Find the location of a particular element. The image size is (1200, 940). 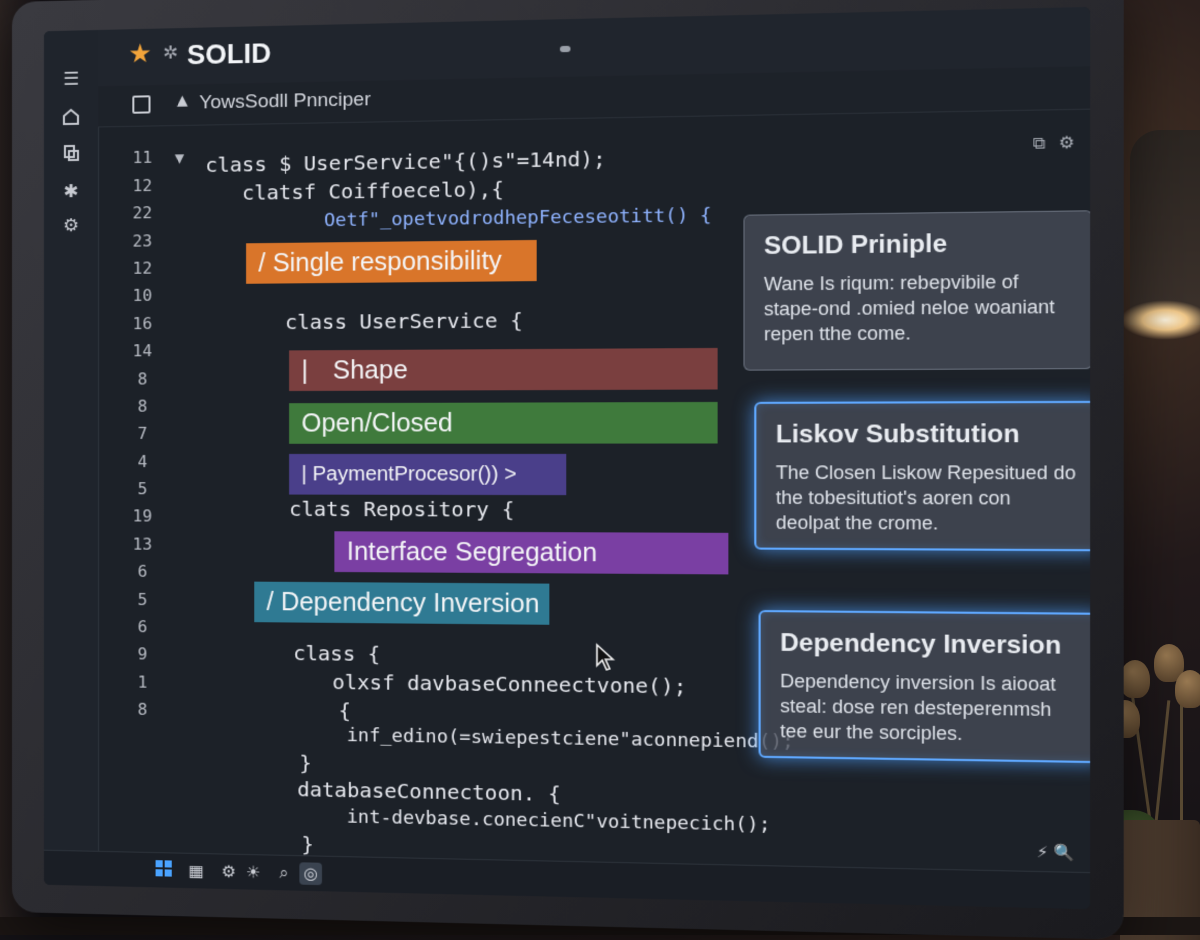

highlight-payment-processor: | PaymentProcesor()) > is located at coordinates (428, 474).